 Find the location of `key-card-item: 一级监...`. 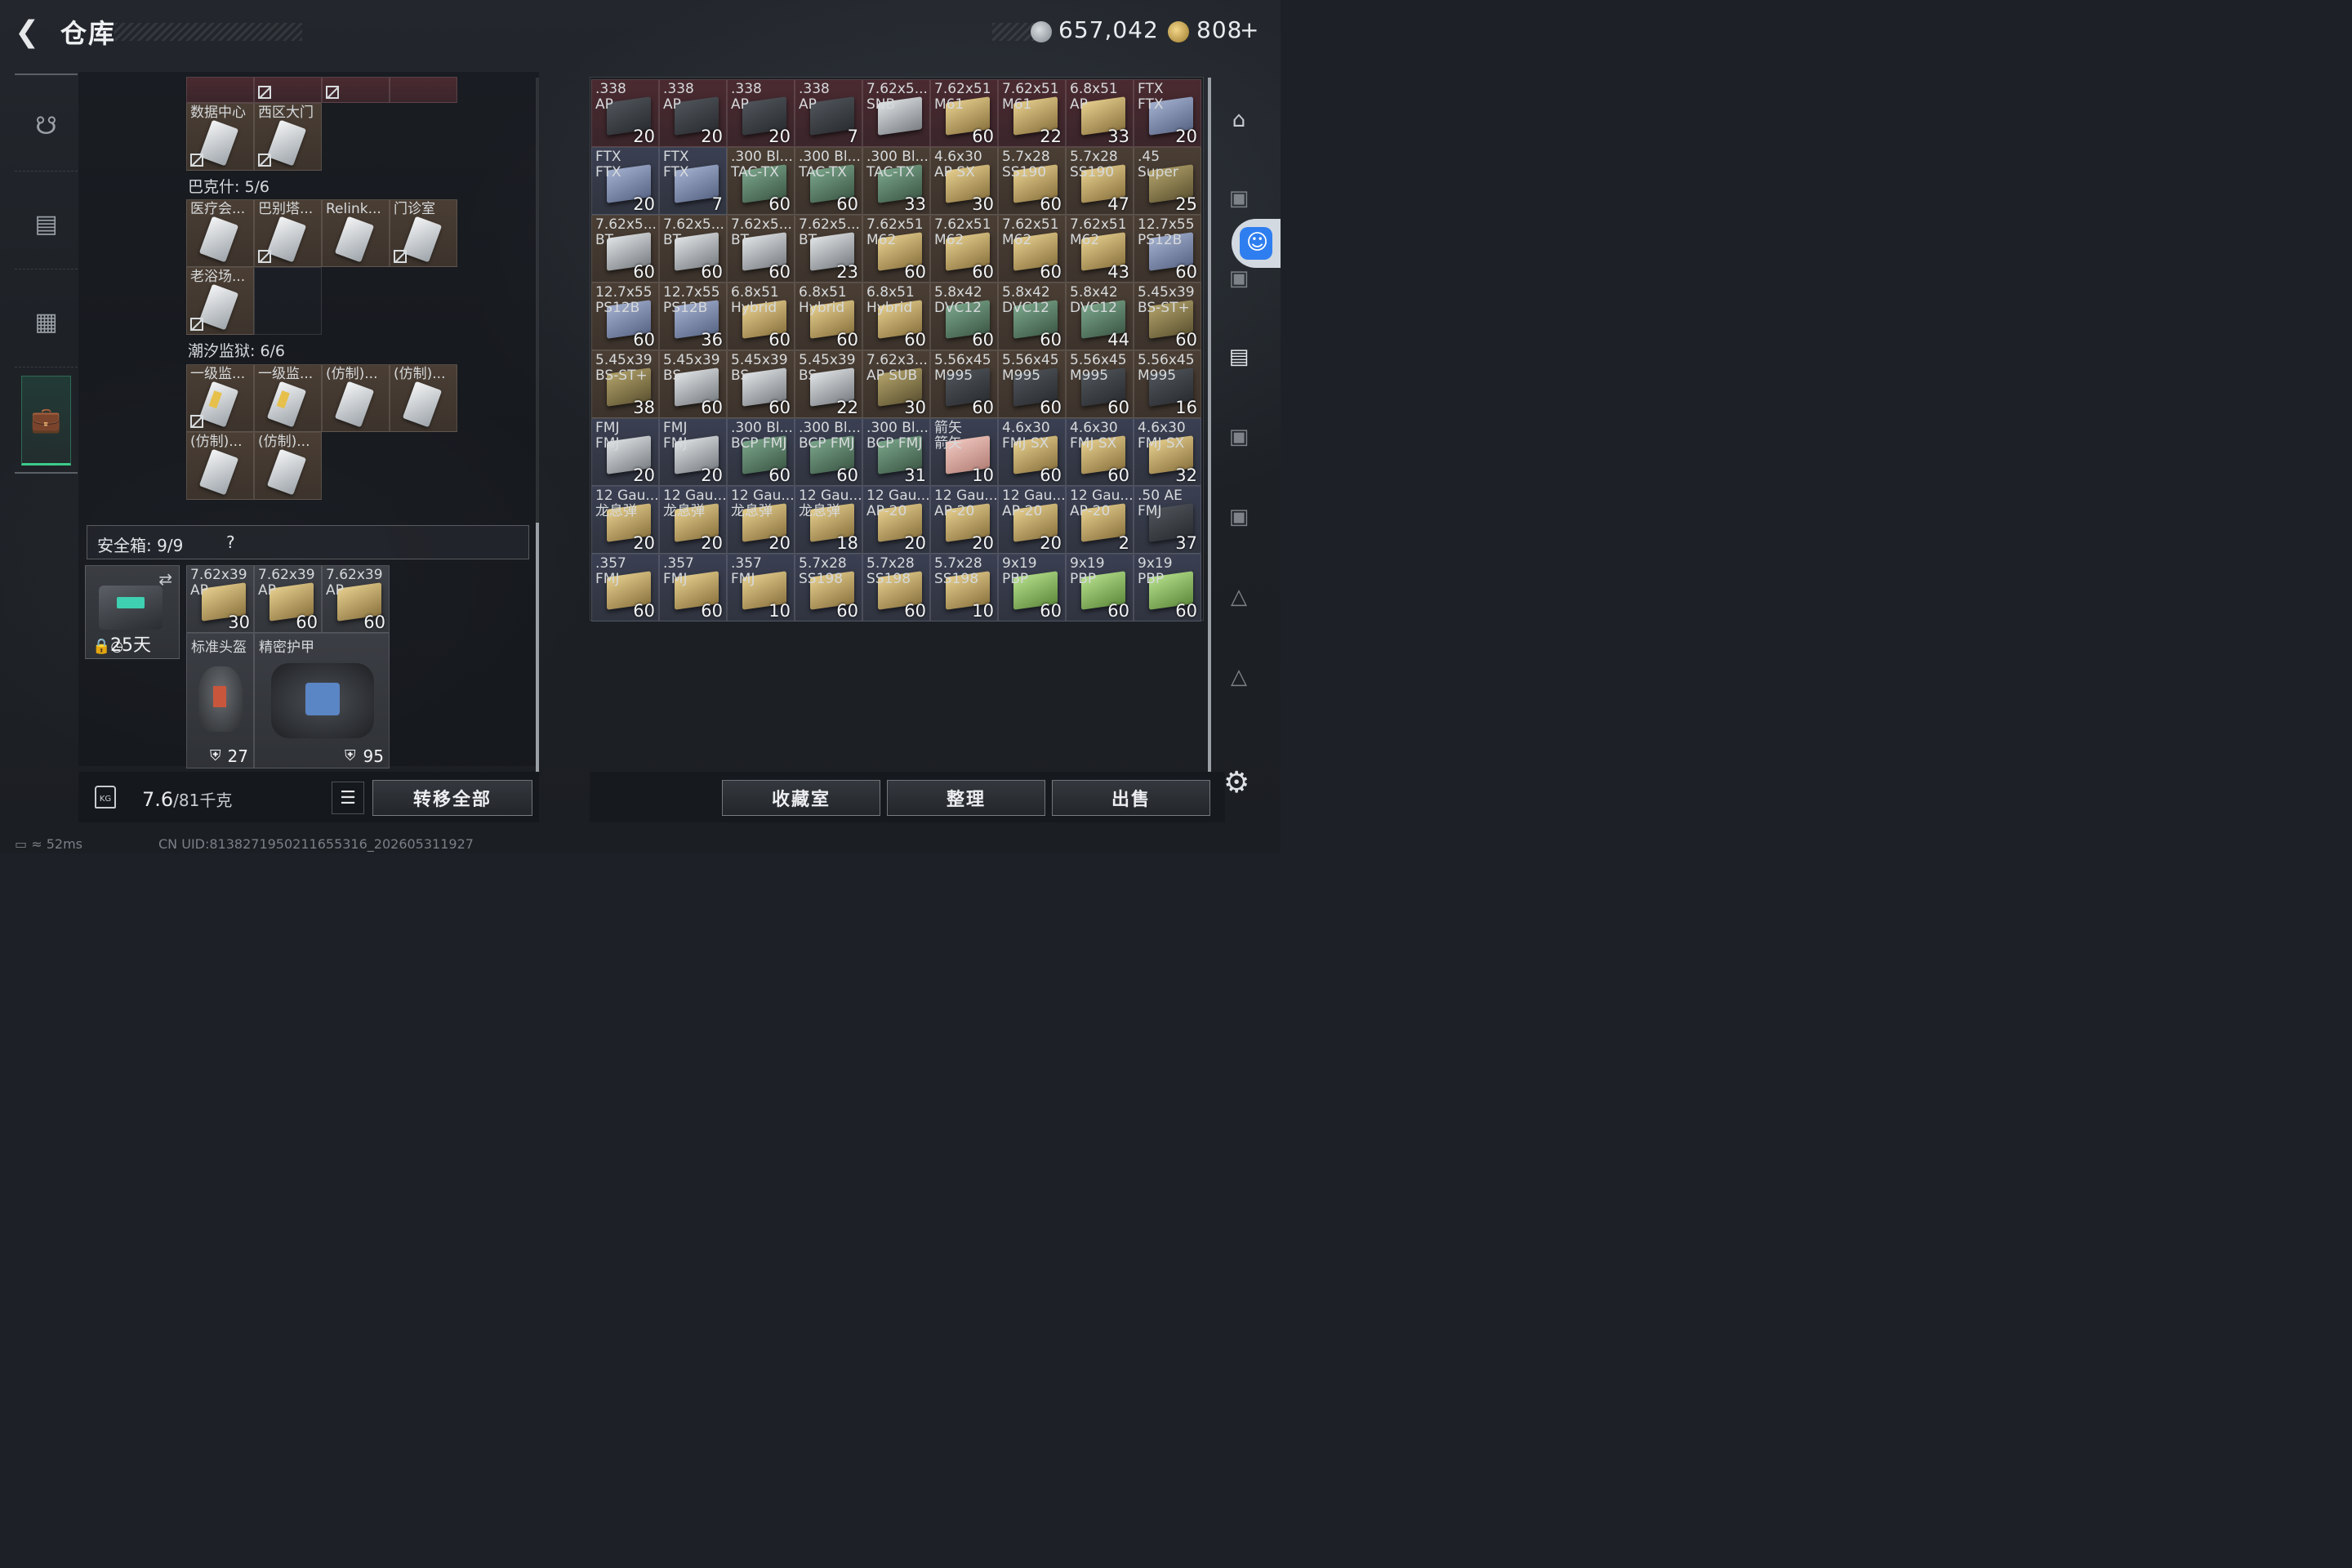

key-card-item: 一级监... is located at coordinates (288, 398).